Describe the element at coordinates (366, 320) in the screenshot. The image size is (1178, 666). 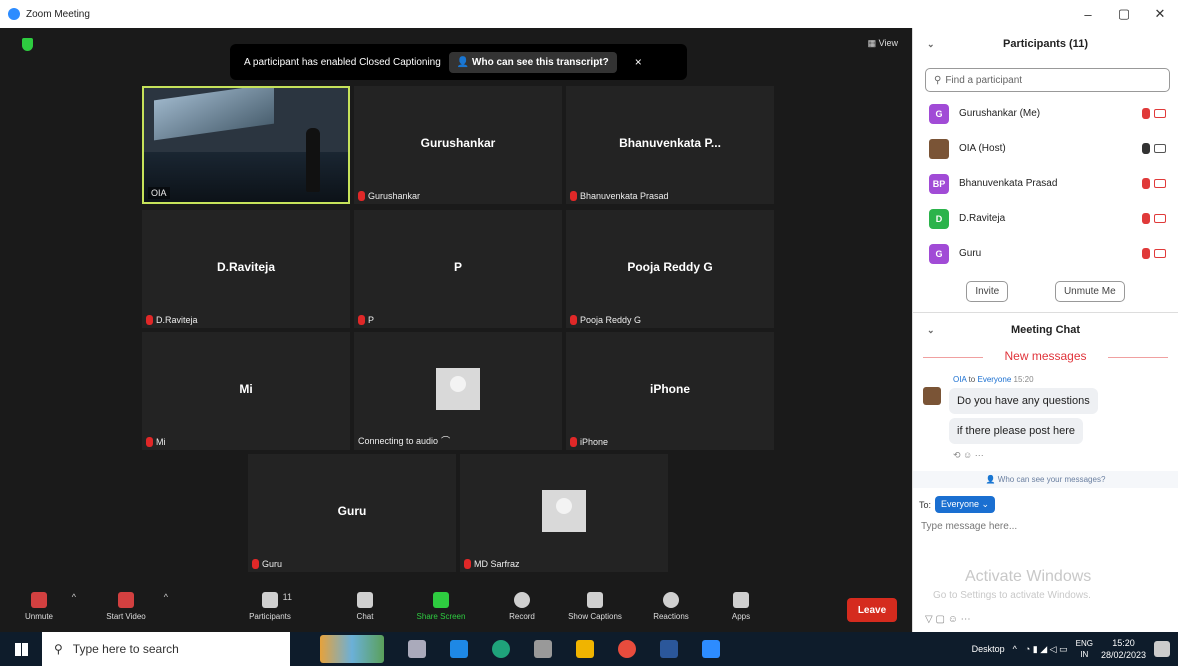
I see `tile-label: P` at that location.